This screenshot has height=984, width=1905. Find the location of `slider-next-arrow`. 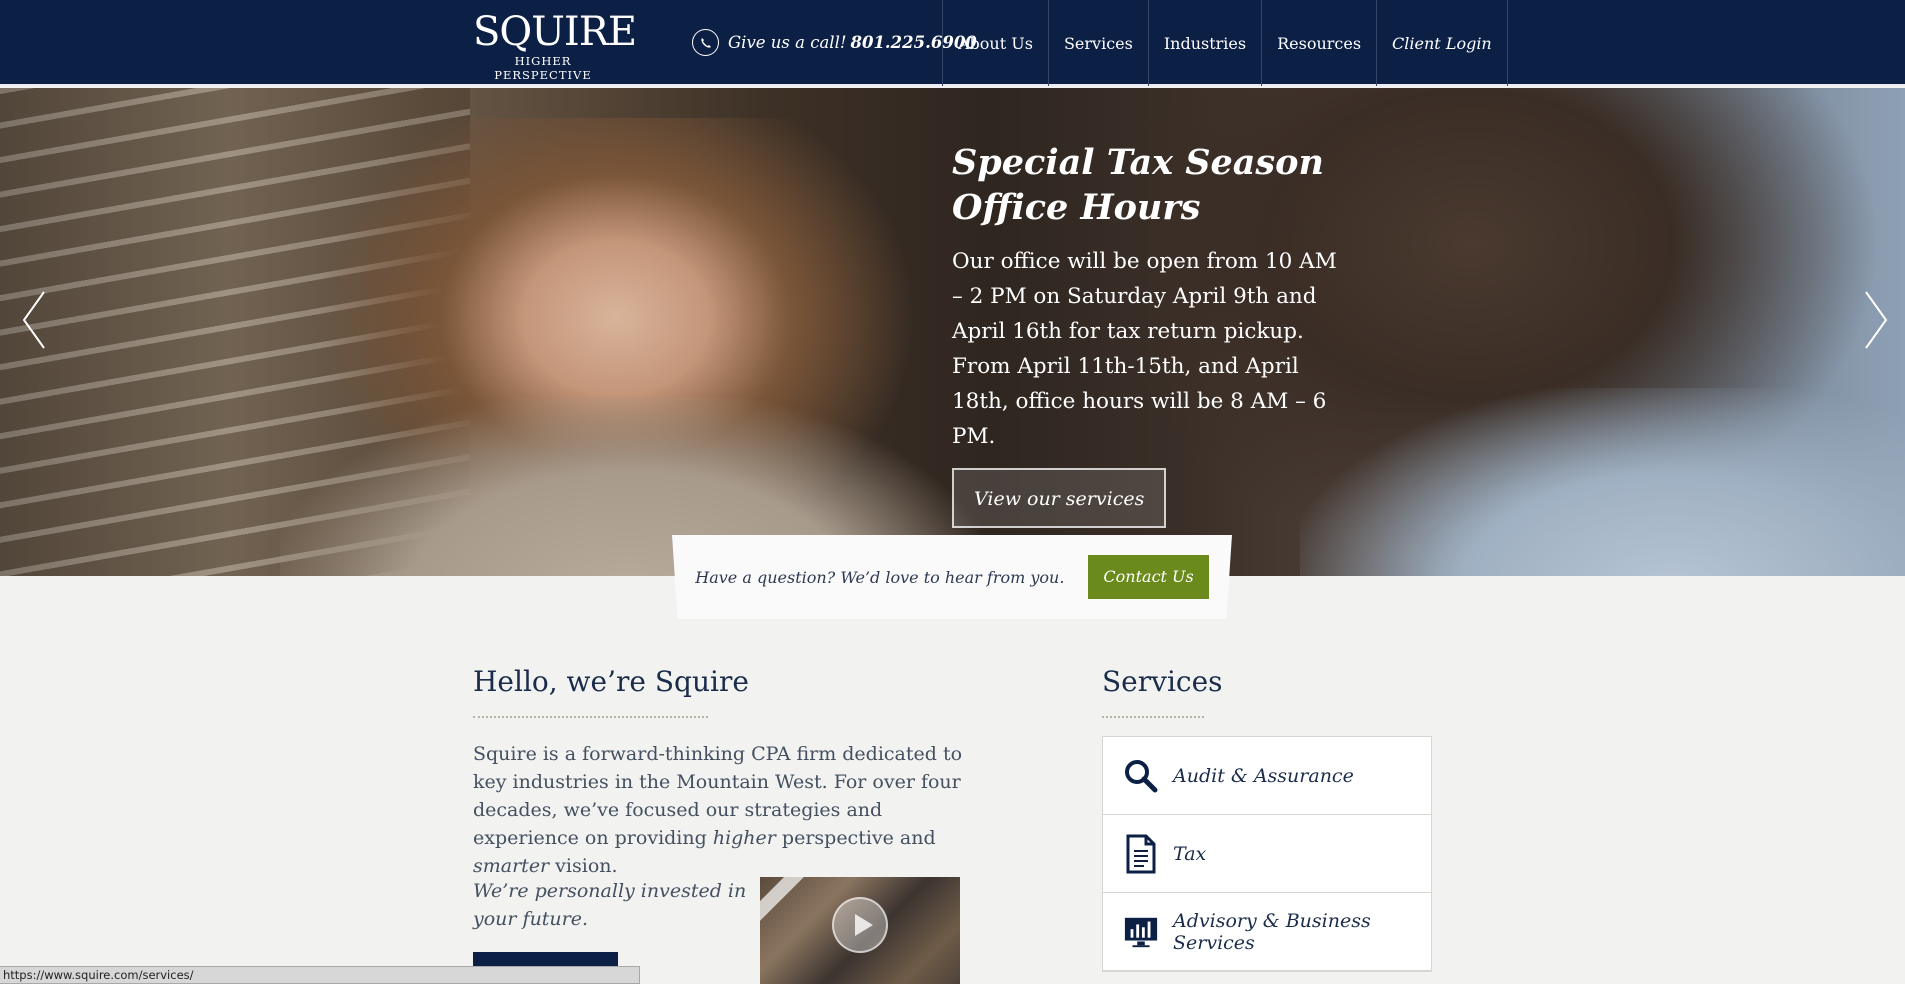

slider-next-arrow is located at coordinates (1875, 320).